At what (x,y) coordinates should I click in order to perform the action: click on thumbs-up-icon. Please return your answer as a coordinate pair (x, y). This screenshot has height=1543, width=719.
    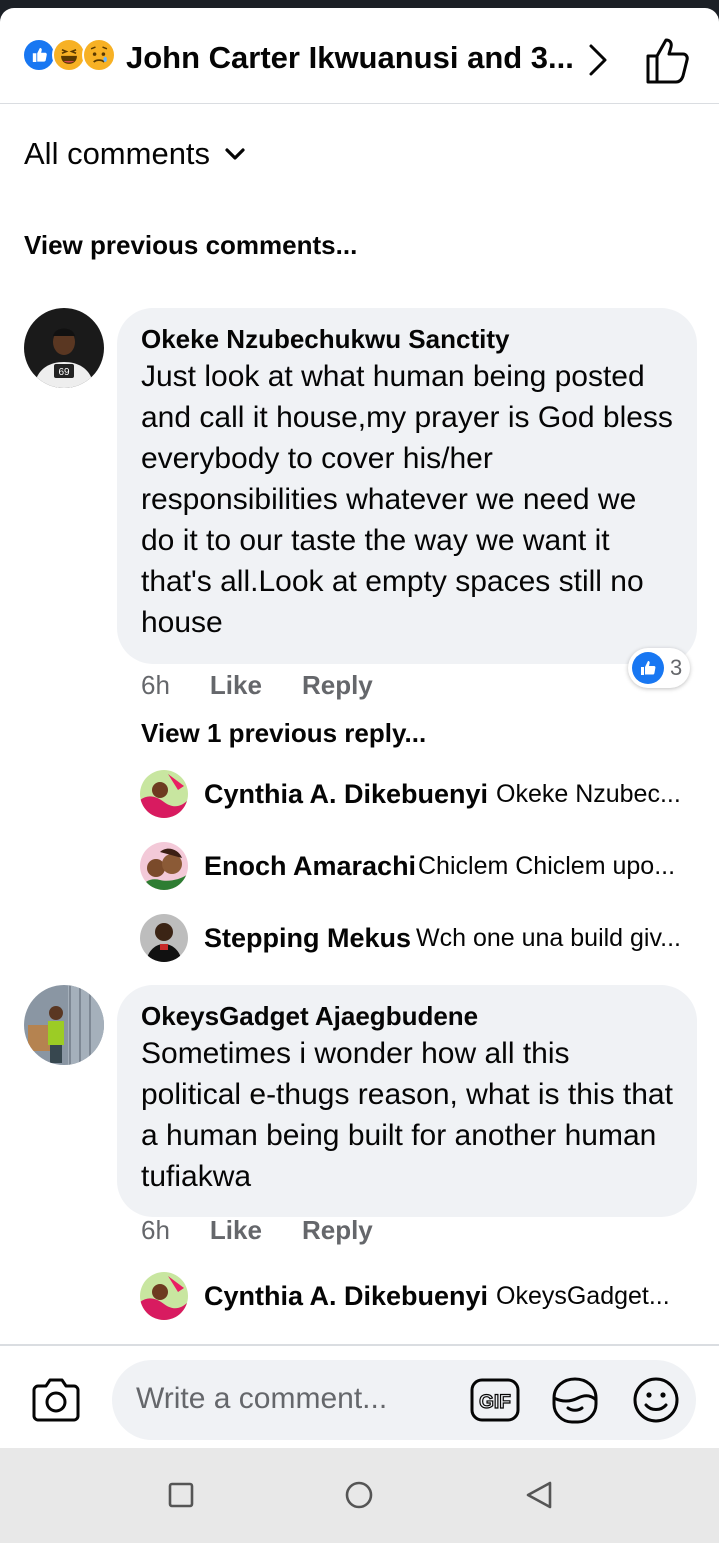
    Looking at the image, I should click on (668, 60).